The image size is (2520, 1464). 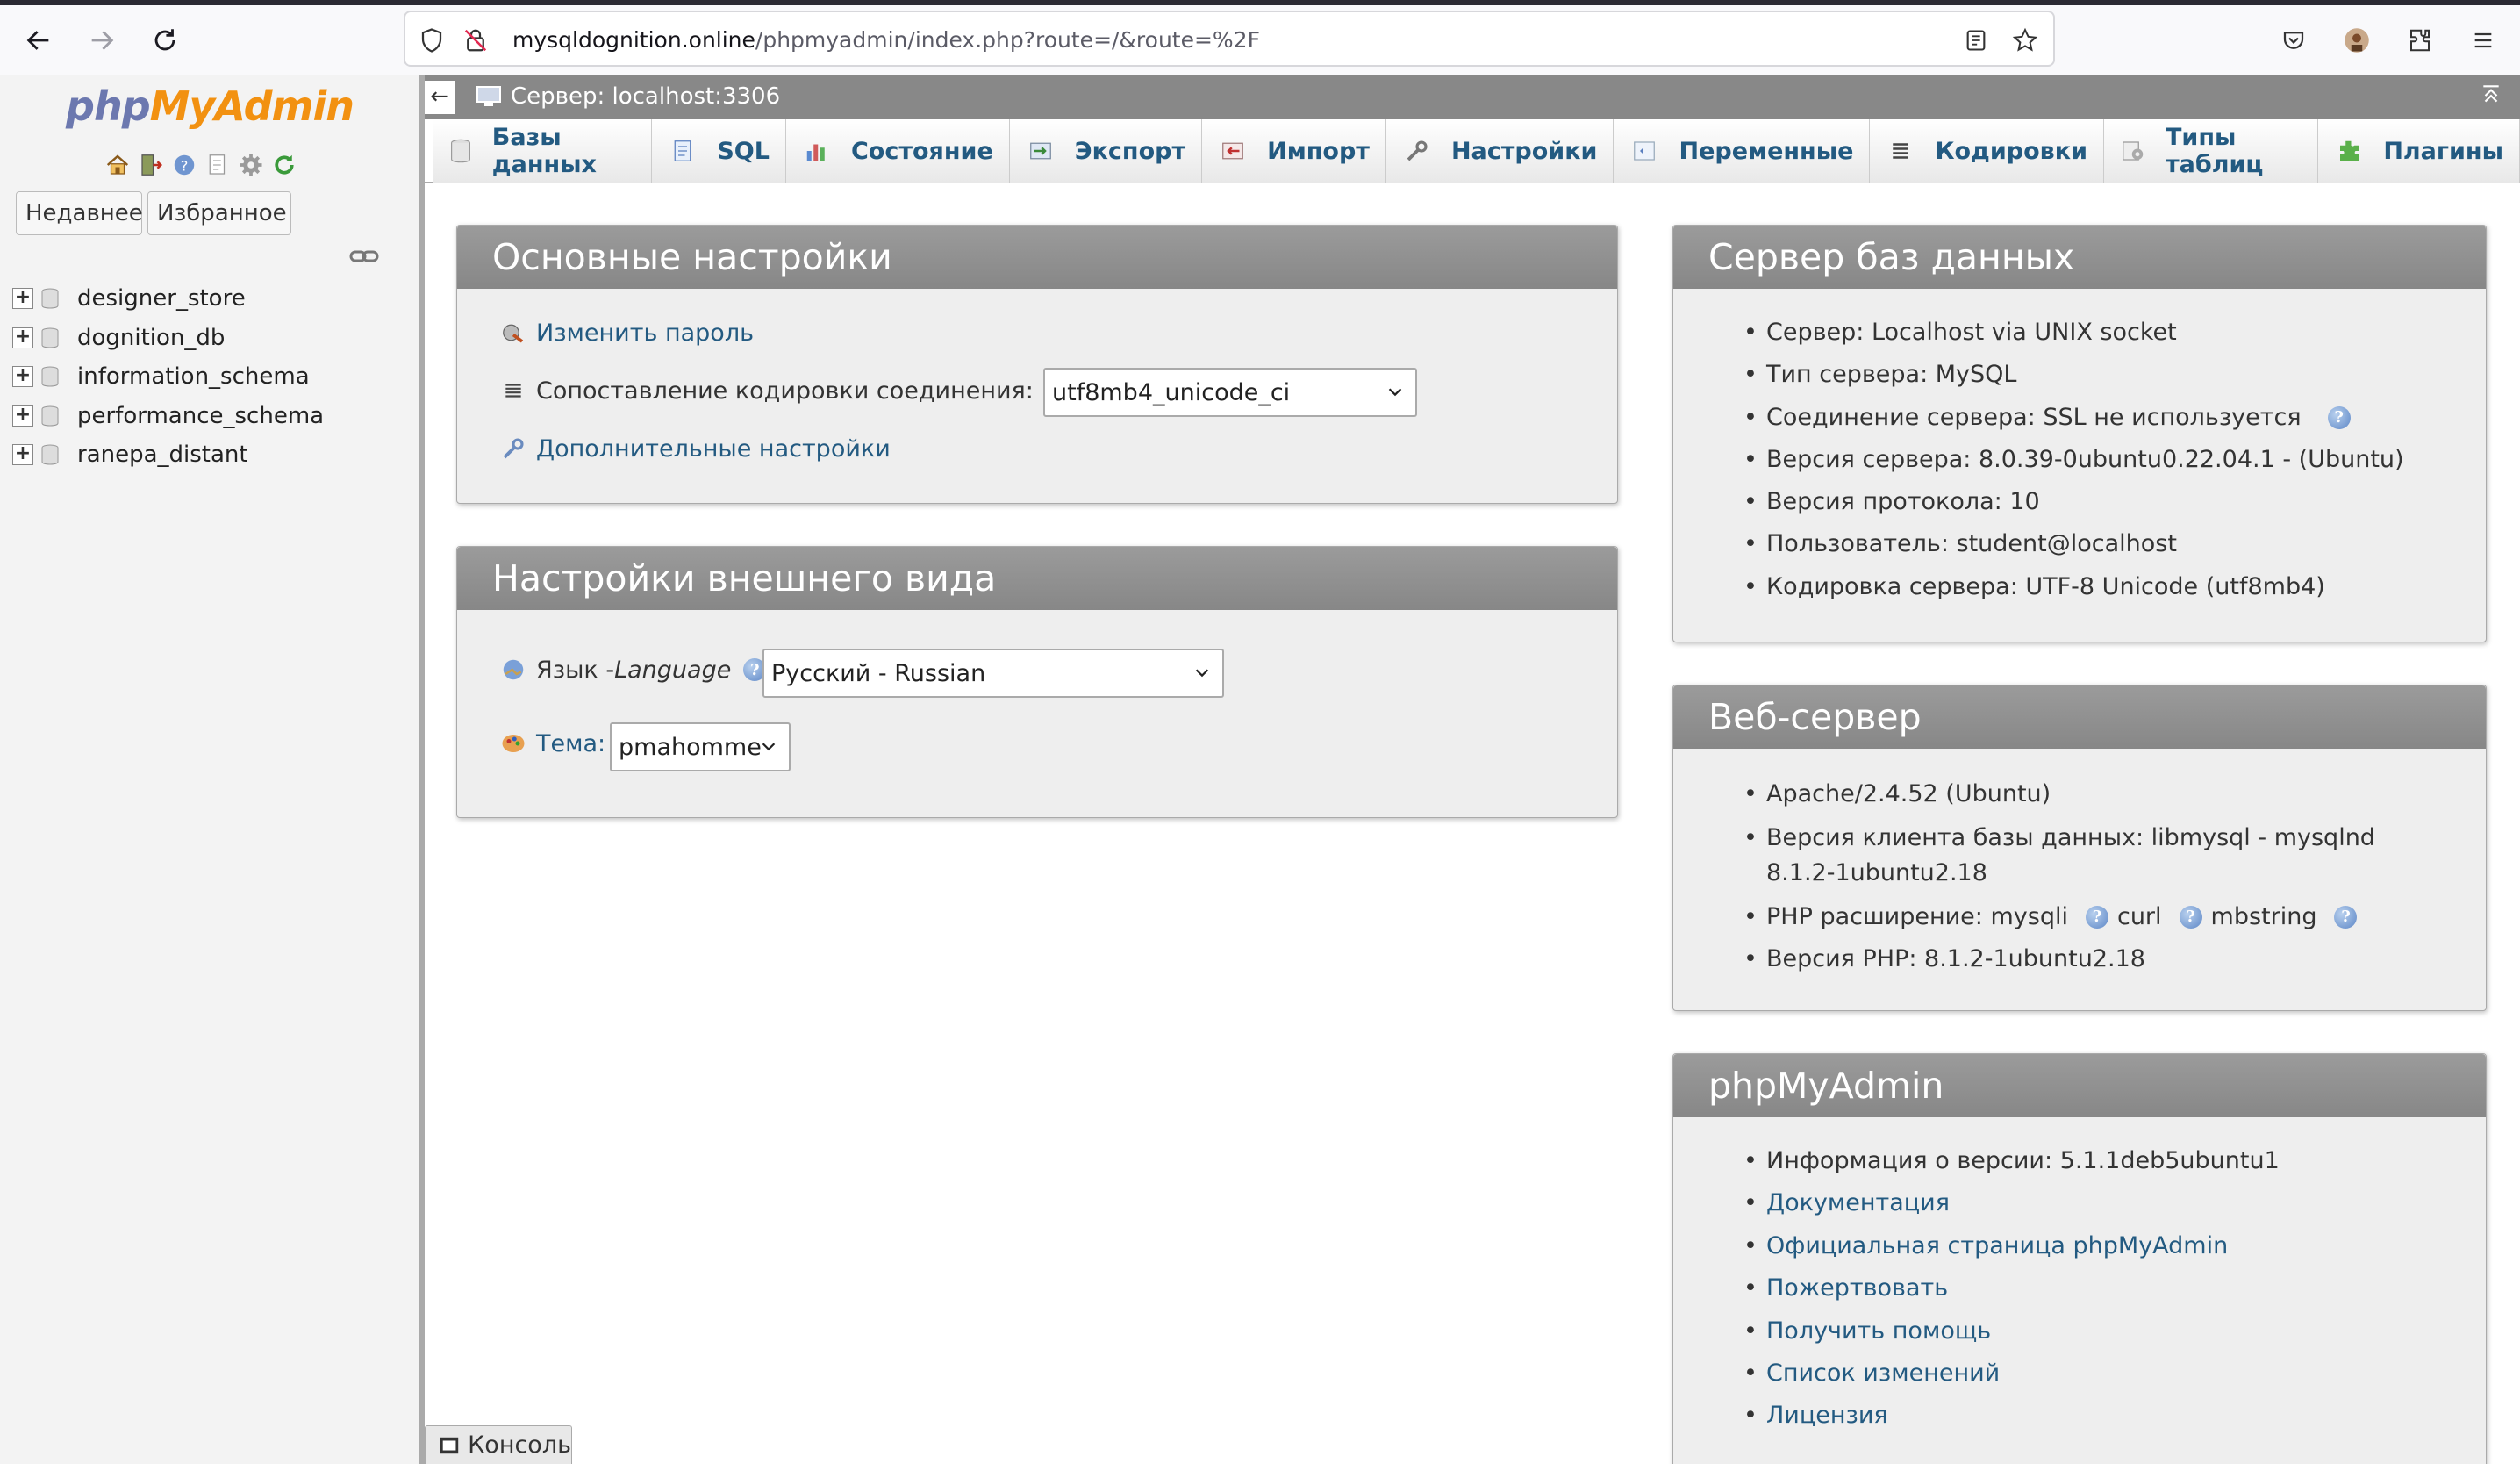 What do you see at coordinates (2112, 917) in the screenshot?
I see `list-item: PHP расширение: mysqli? curl? mbstring?` at bounding box center [2112, 917].